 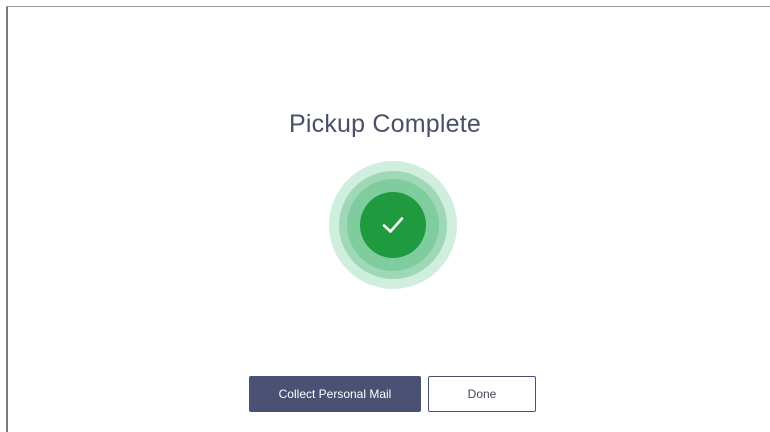 What do you see at coordinates (388, 6) in the screenshot?
I see `window-border-top` at bounding box center [388, 6].